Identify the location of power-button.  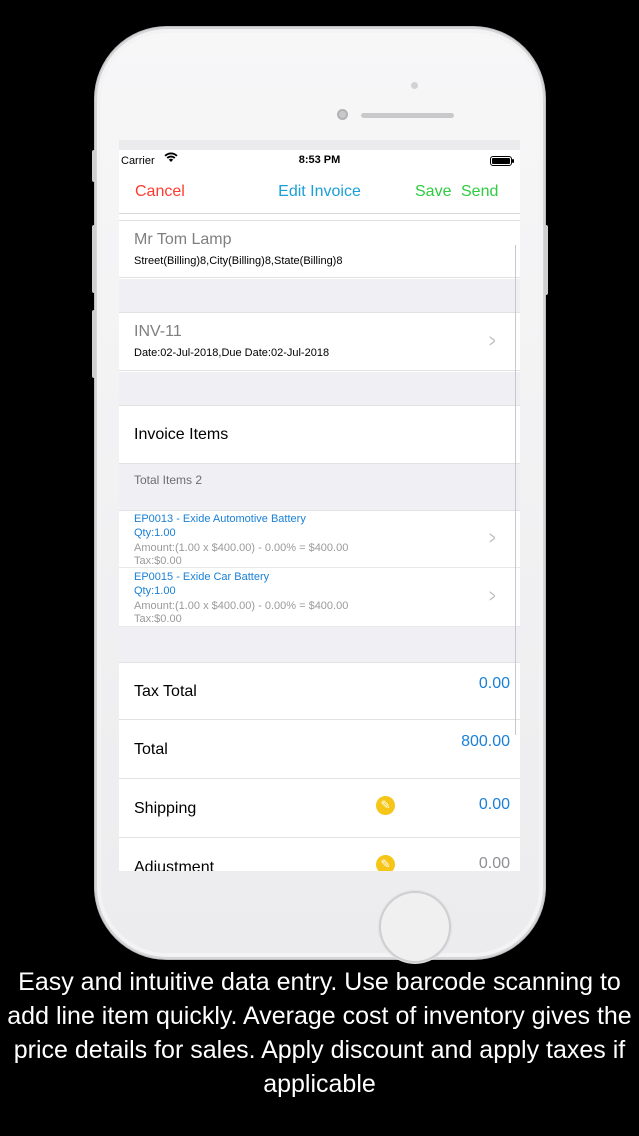
(546, 260).